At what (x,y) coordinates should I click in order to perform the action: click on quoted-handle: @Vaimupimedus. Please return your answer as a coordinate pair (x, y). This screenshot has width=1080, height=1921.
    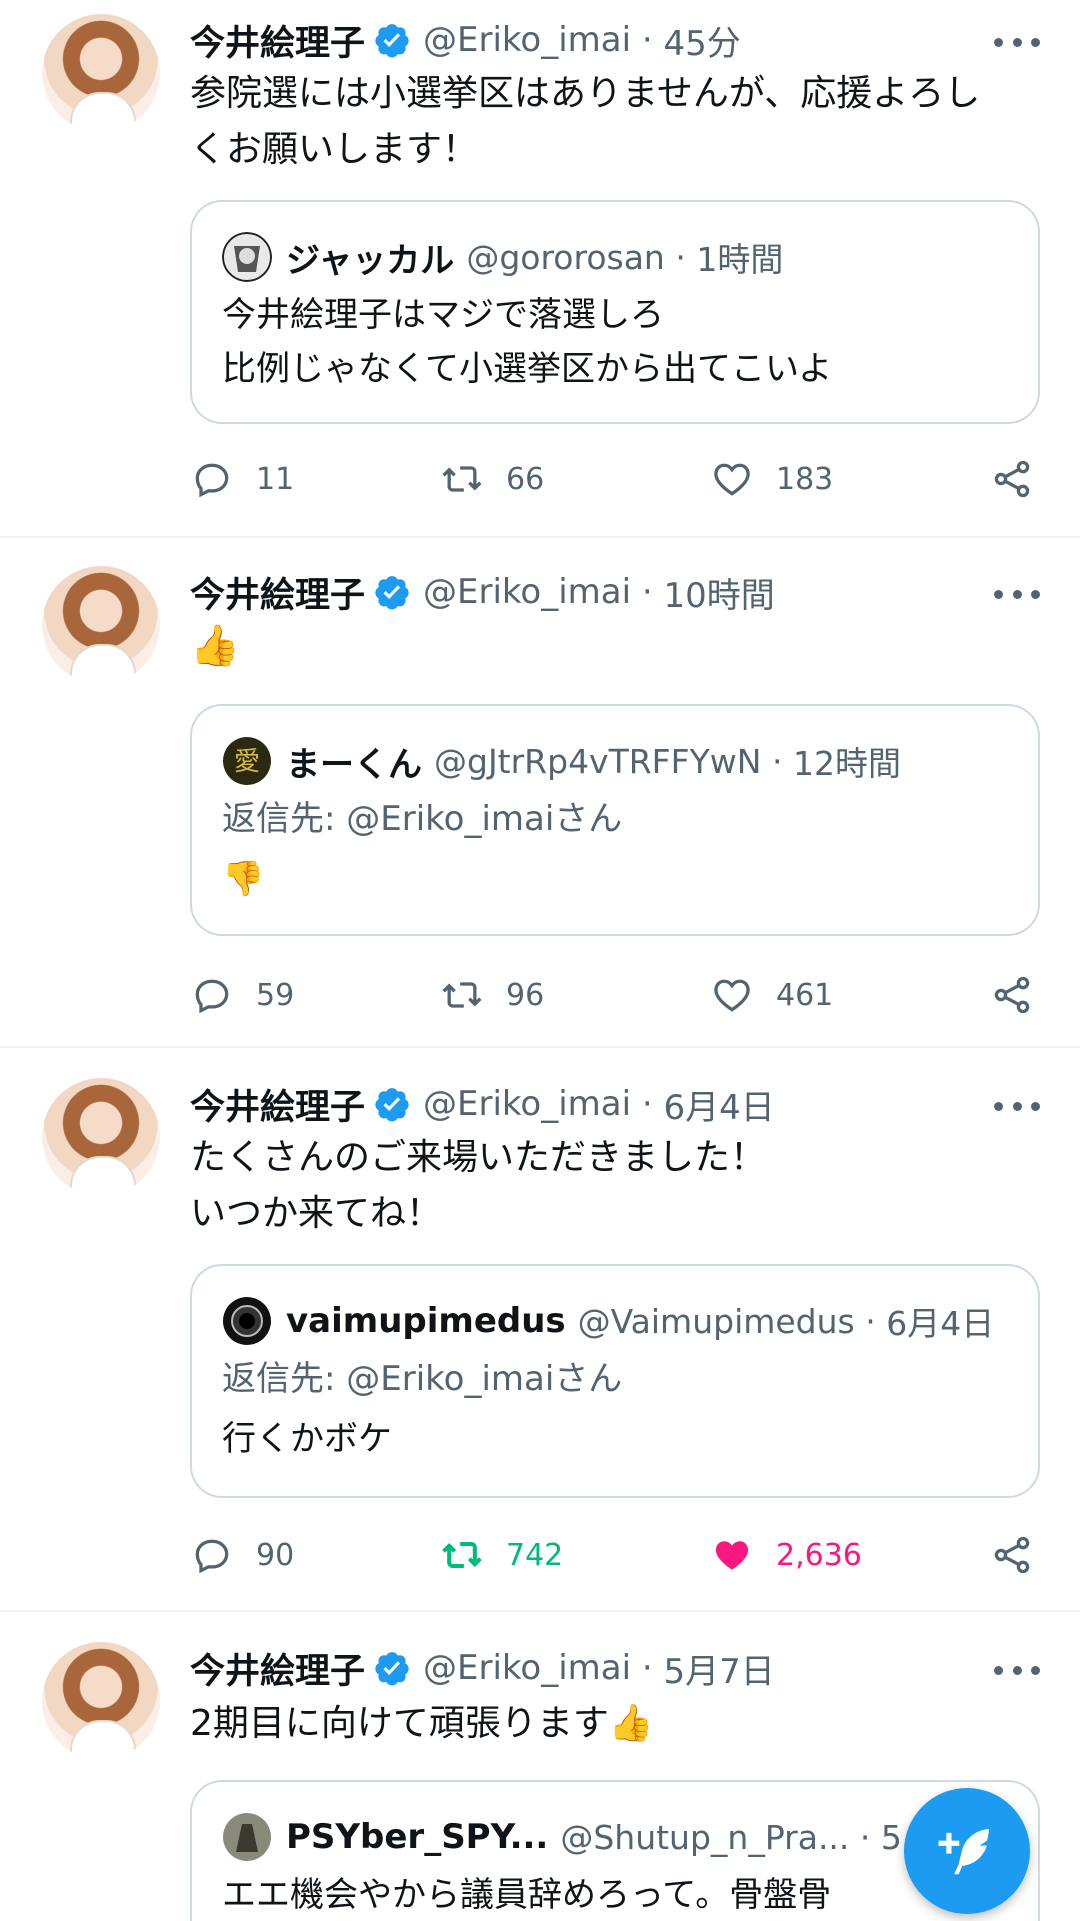
    Looking at the image, I should click on (716, 1321).